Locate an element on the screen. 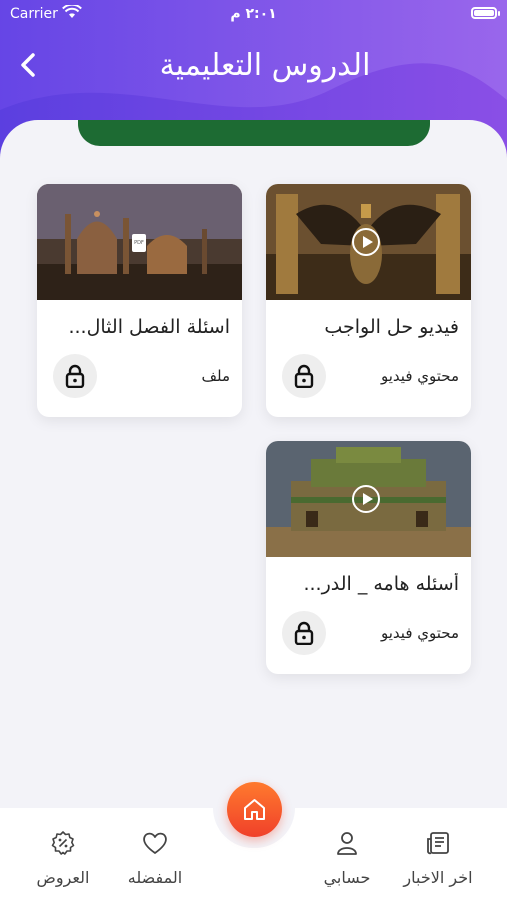 The image size is (507, 900). tab-news: اخر الاخبار is located at coordinates (438, 857).